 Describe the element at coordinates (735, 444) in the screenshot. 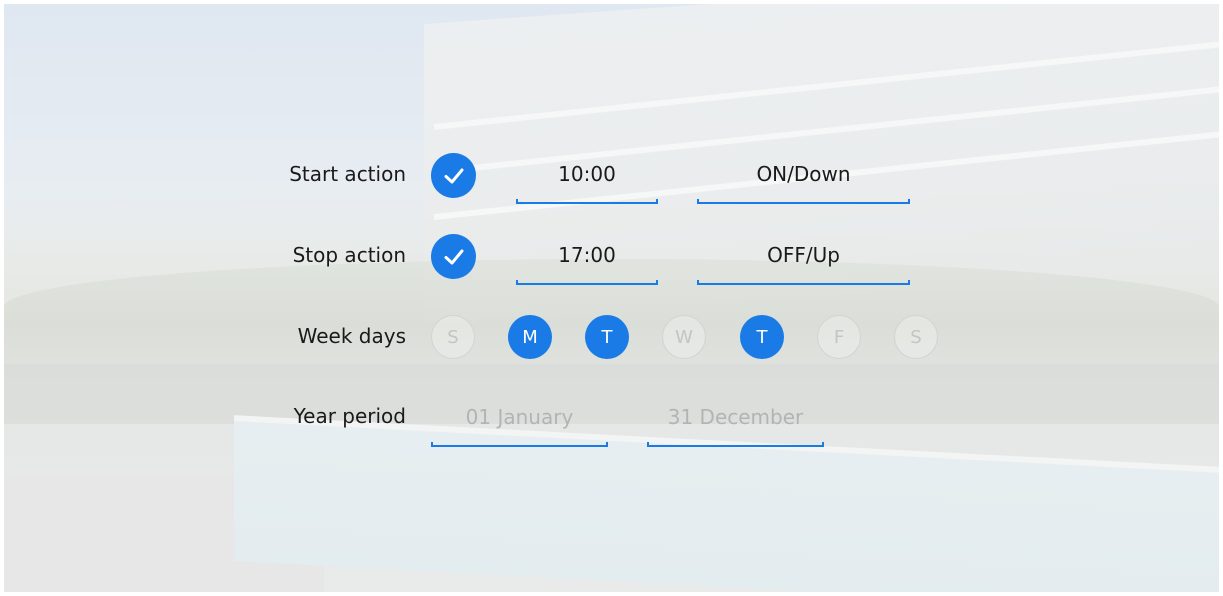

I see `year-period-end-underline` at that location.